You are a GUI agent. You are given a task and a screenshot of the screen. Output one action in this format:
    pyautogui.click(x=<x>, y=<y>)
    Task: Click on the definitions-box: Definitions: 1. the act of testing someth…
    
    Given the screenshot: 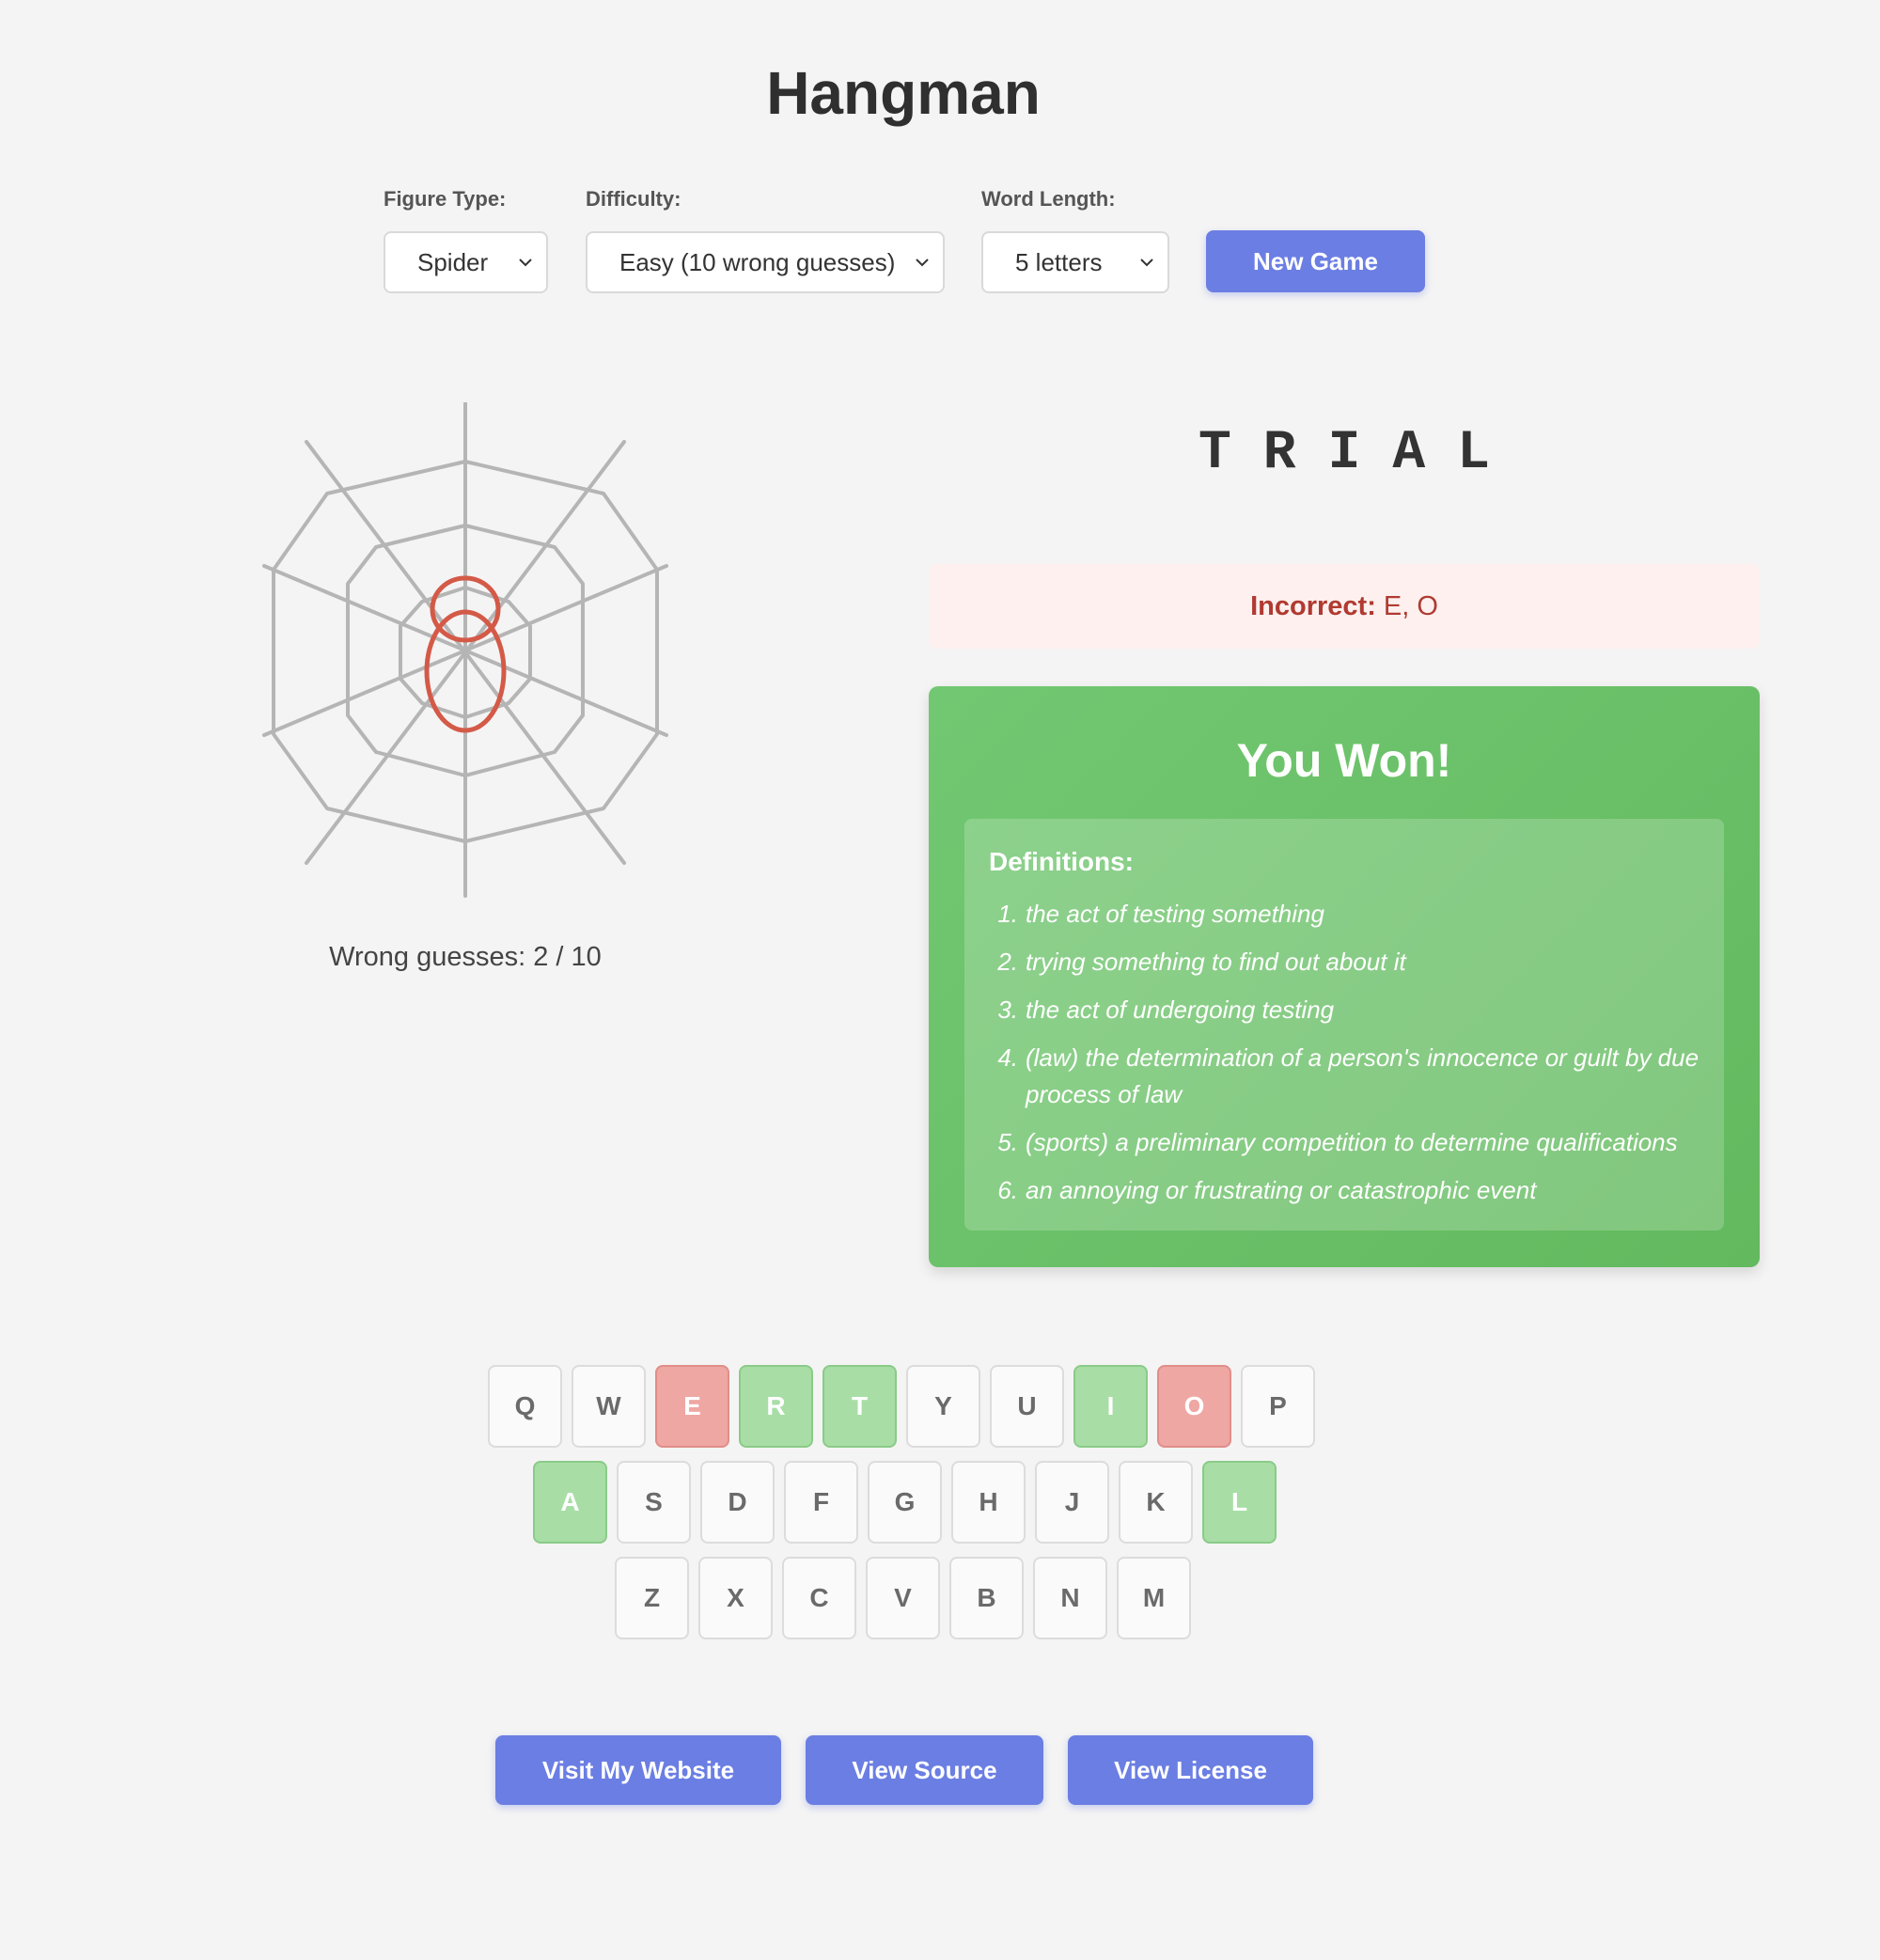 What is the action you would take?
    pyautogui.click(x=1344, y=1025)
    